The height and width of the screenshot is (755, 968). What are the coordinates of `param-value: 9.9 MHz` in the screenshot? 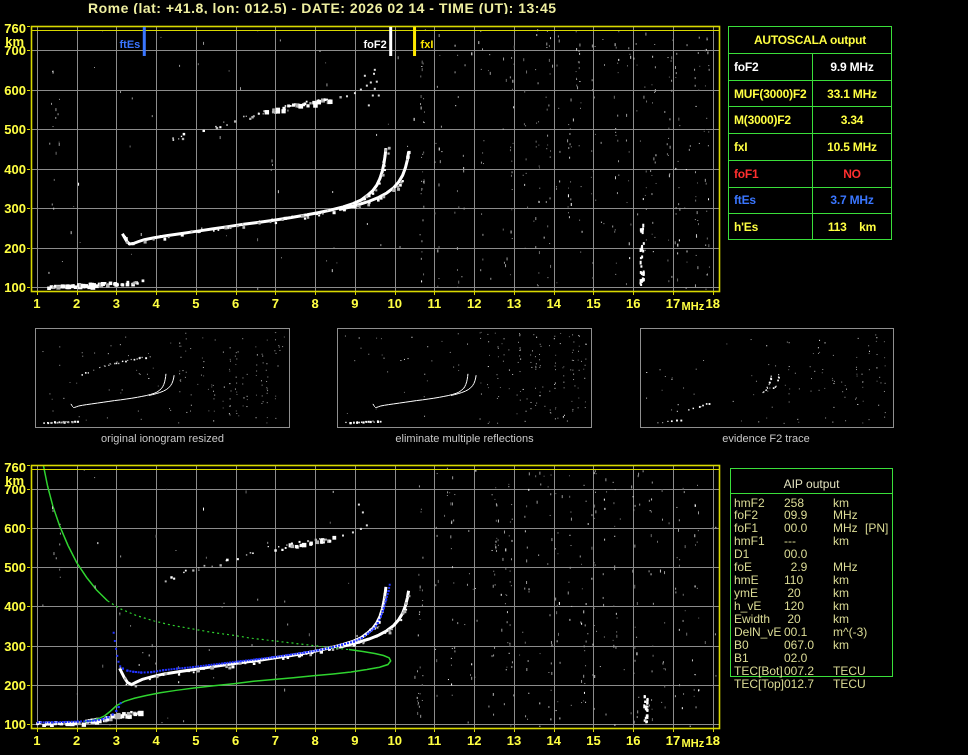 It's located at (852, 66).